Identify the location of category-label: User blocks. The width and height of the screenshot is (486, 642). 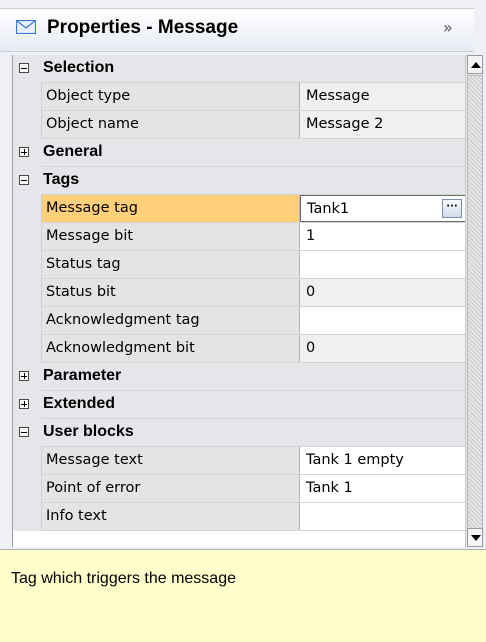
(88, 431).